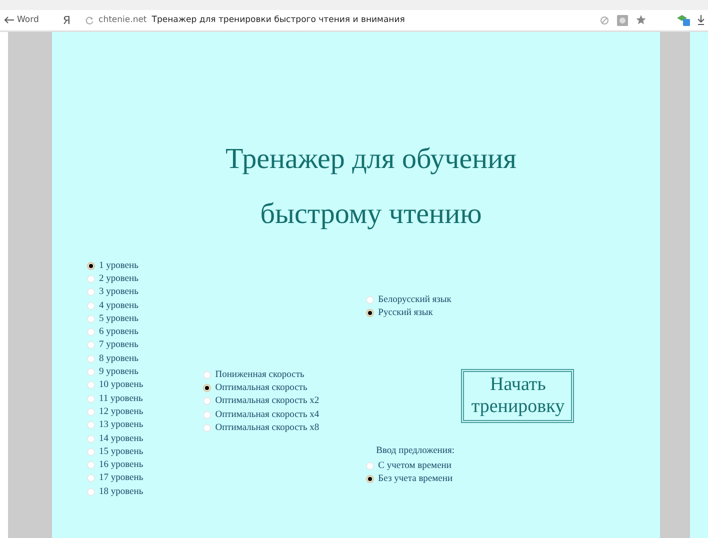  I want to click on option-label: Белорусский язык, so click(415, 299).